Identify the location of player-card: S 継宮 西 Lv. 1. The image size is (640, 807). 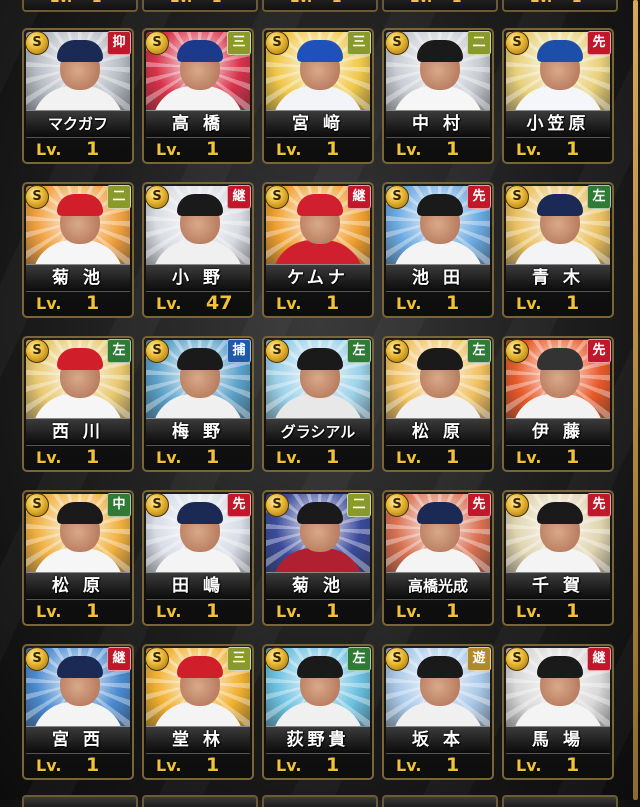
(78, 712).